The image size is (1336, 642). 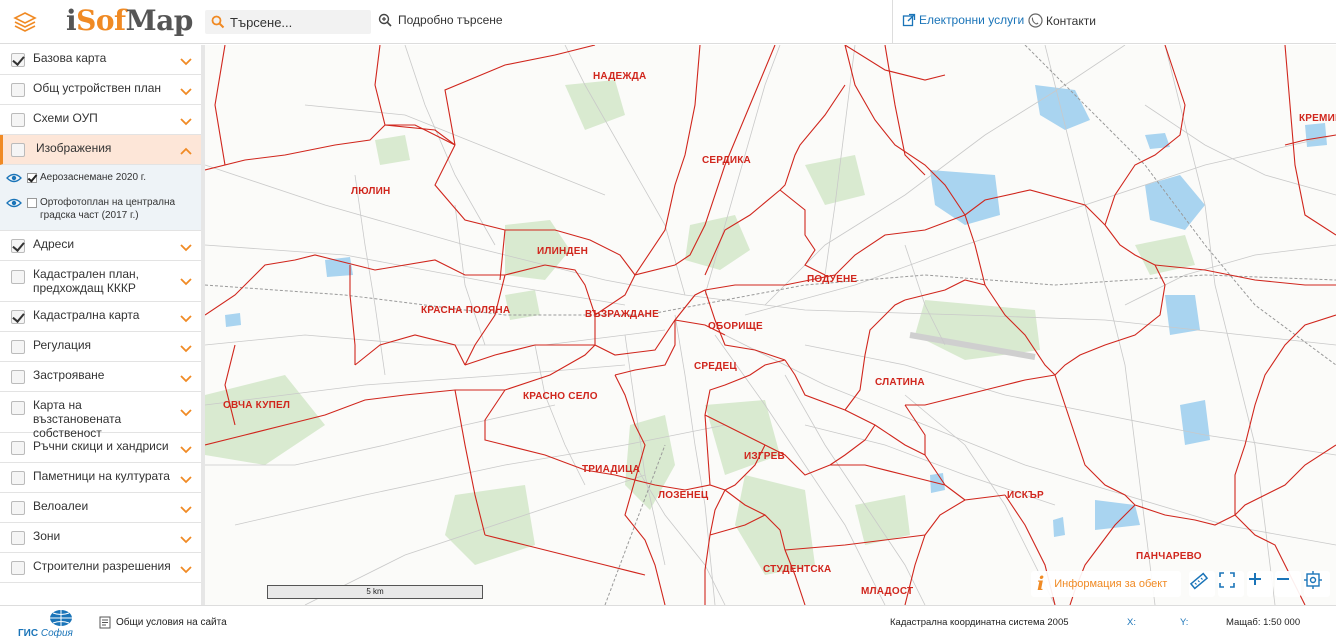 I want to click on layers-toggle-button, so click(x=25, y=22).